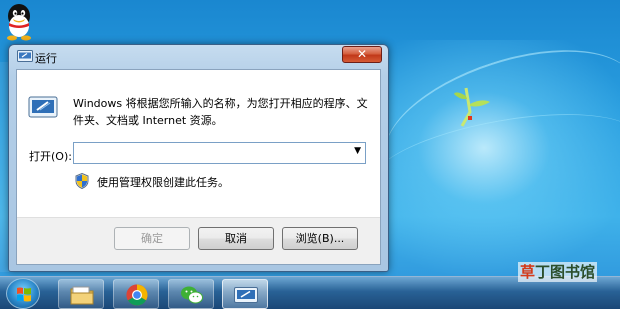 Image resolution: width=620 pixels, height=309 pixels. I want to click on taskbar-wechat, so click(191, 294).